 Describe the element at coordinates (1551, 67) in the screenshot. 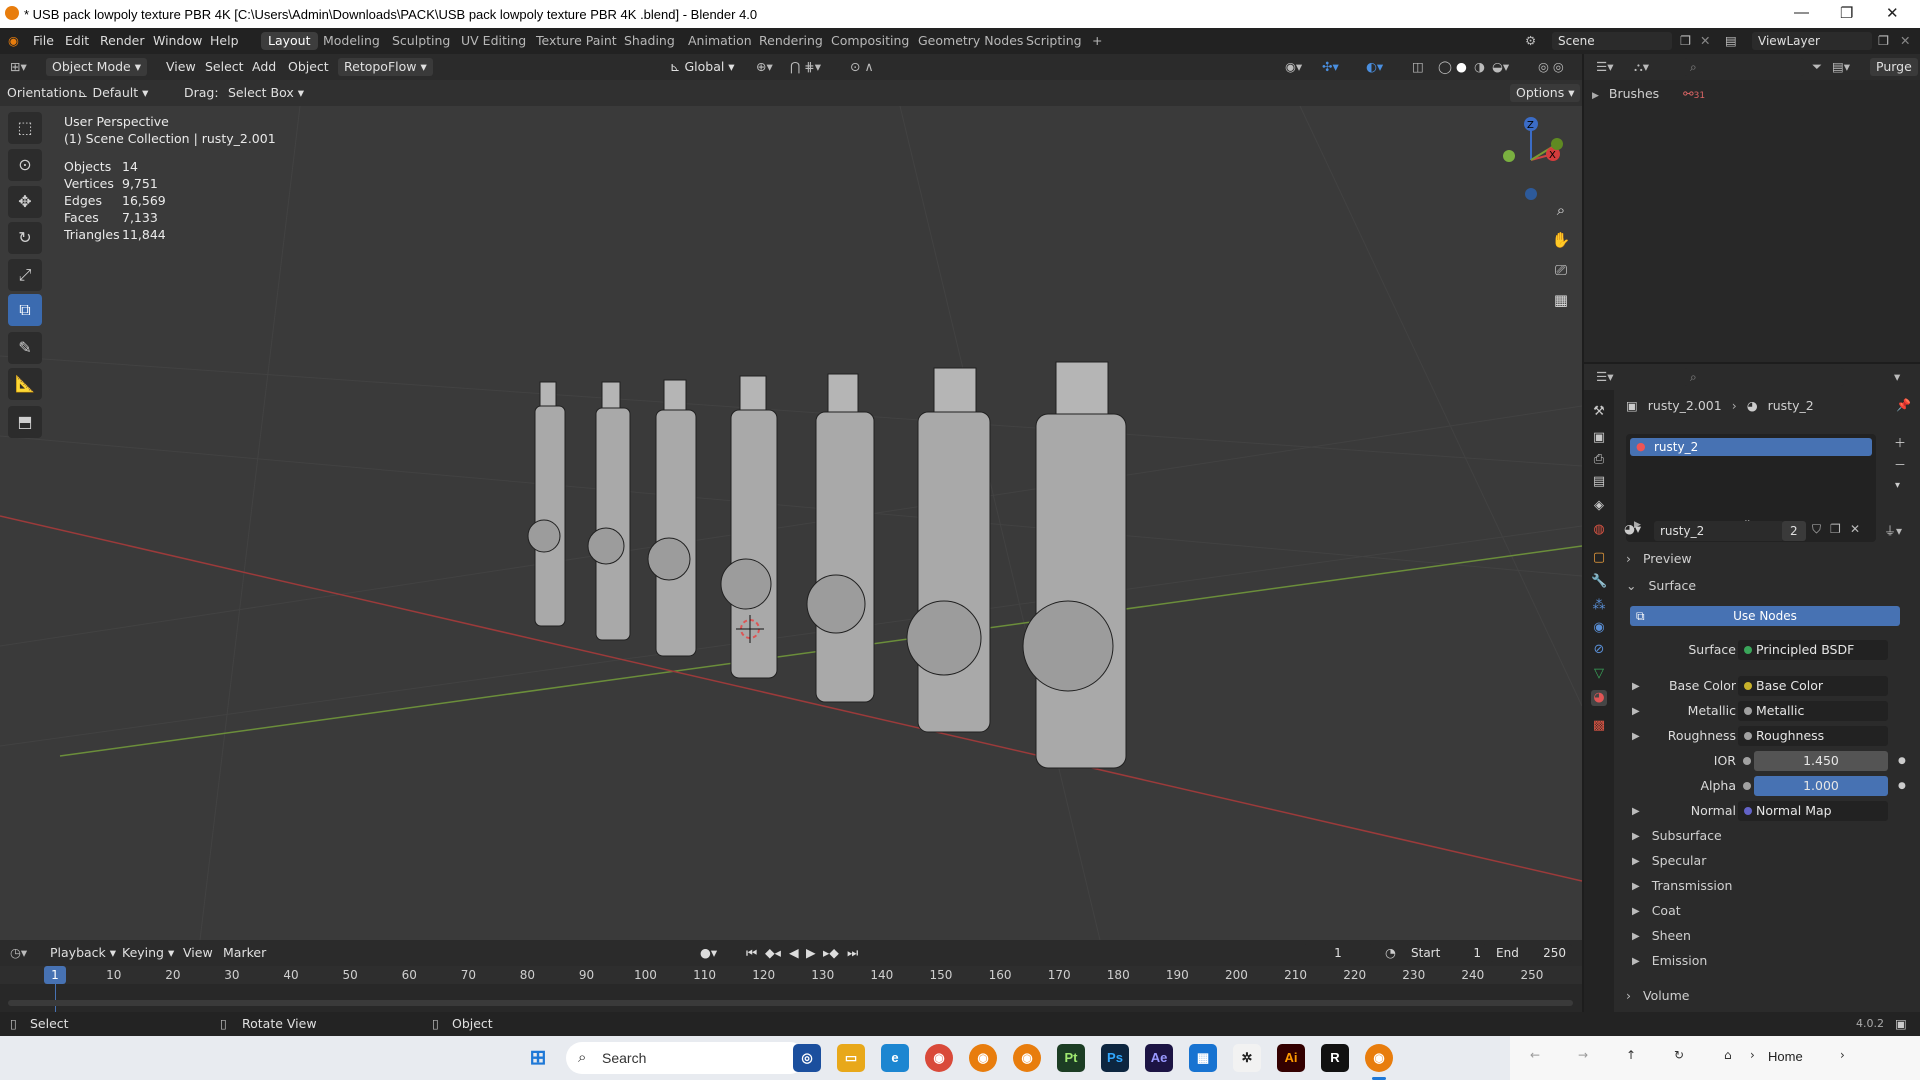

I see `render-region-icon: ◎ ◎` at that location.